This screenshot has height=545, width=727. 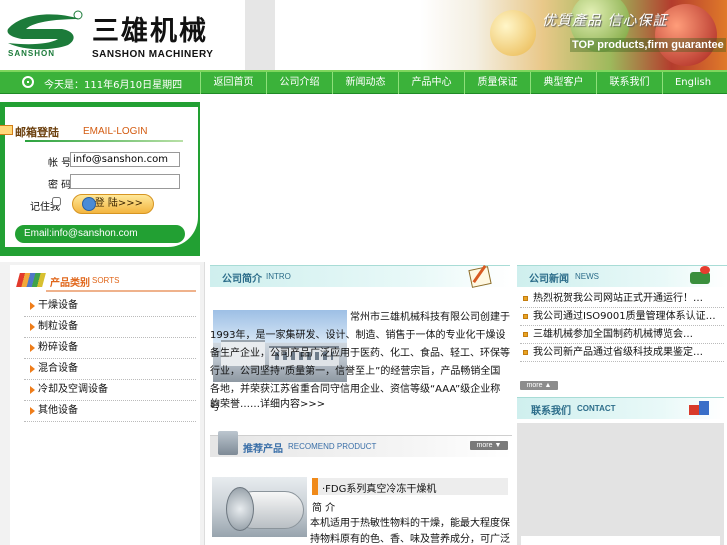 I want to click on current-date: 今天是：111年6月10日星期四, so click(x=113, y=85).